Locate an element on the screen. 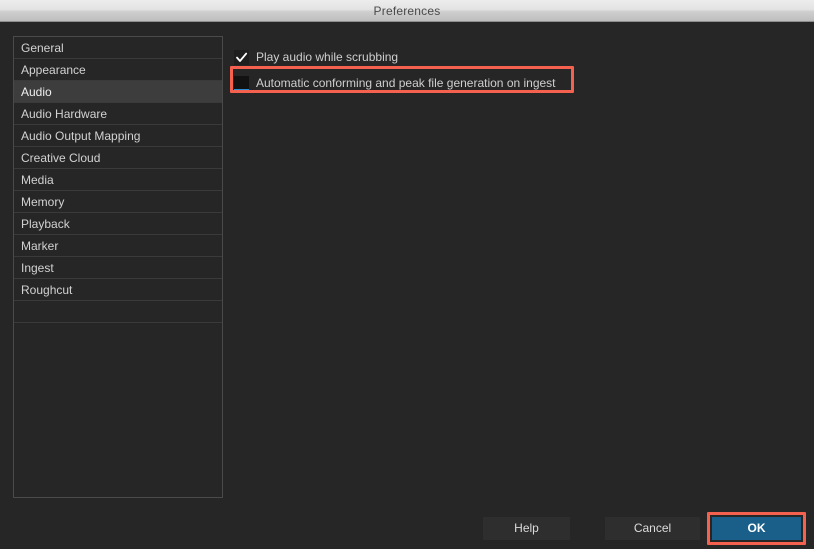 This screenshot has width=814, height=549. title-bar: Preferences is located at coordinates (407, 11).